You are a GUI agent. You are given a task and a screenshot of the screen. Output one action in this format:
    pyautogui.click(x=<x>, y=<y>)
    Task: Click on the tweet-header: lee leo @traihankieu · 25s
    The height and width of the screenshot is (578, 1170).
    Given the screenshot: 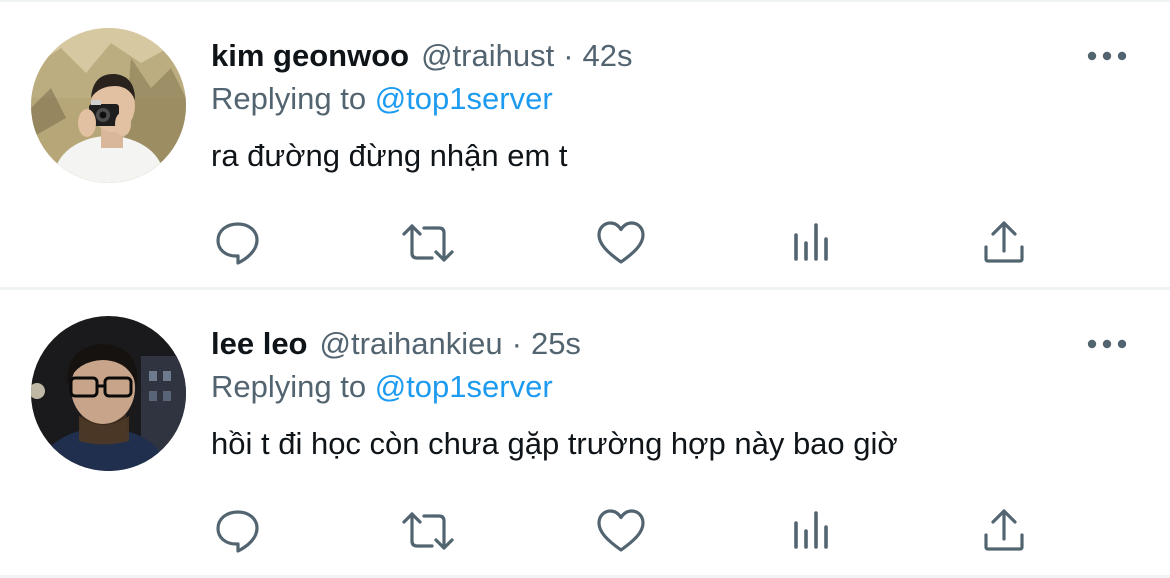 What is the action you would take?
    pyautogui.click(x=396, y=344)
    